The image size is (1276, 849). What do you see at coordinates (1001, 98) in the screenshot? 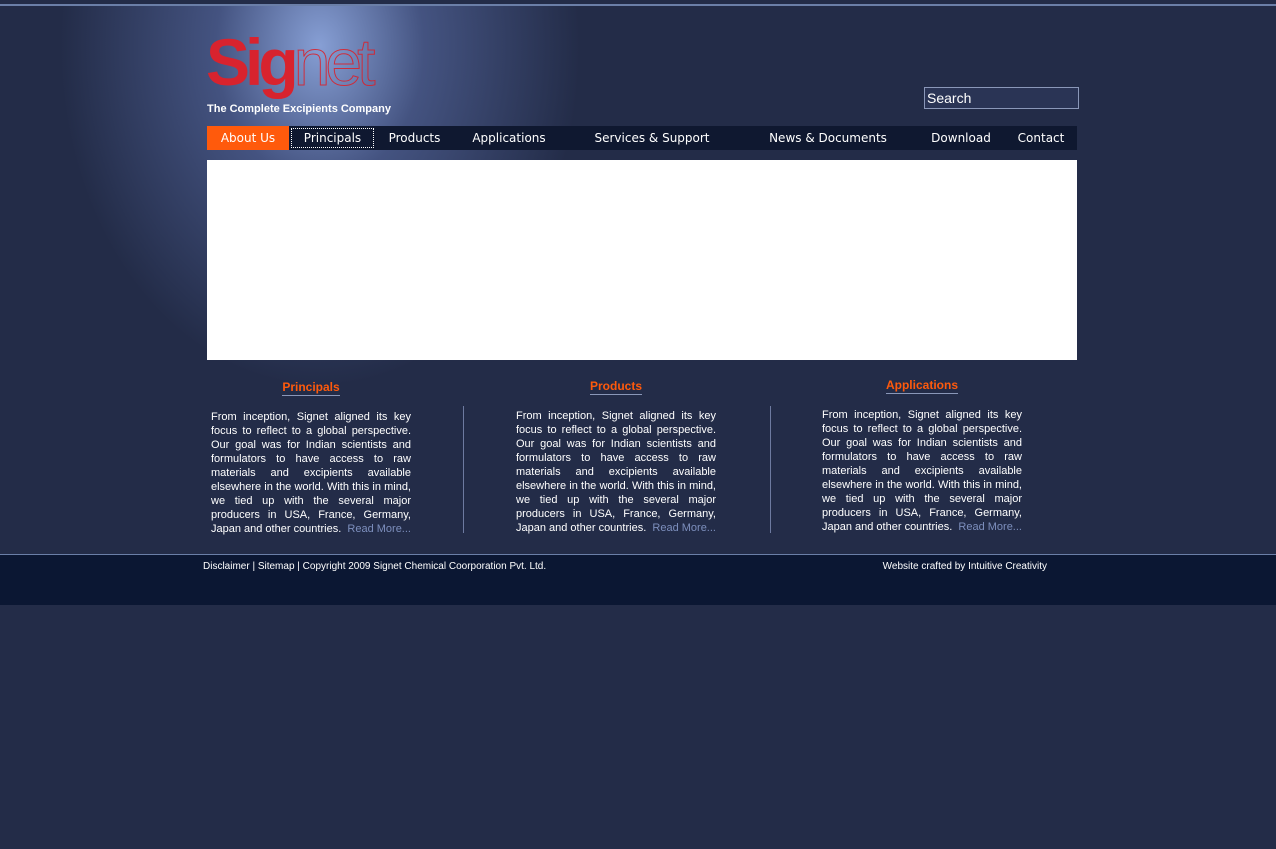
I see `search-input` at bounding box center [1001, 98].